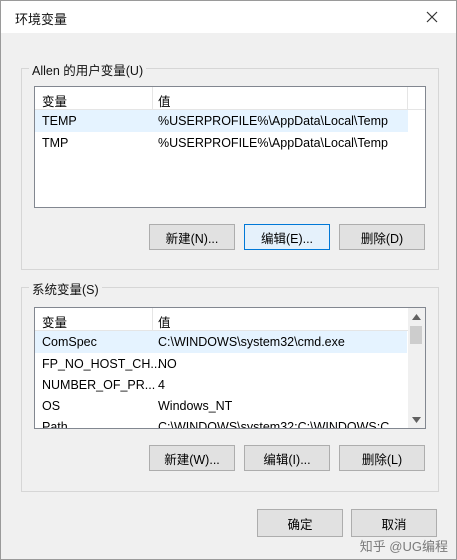  I want to click on scroll-down-button, so click(416, 419).